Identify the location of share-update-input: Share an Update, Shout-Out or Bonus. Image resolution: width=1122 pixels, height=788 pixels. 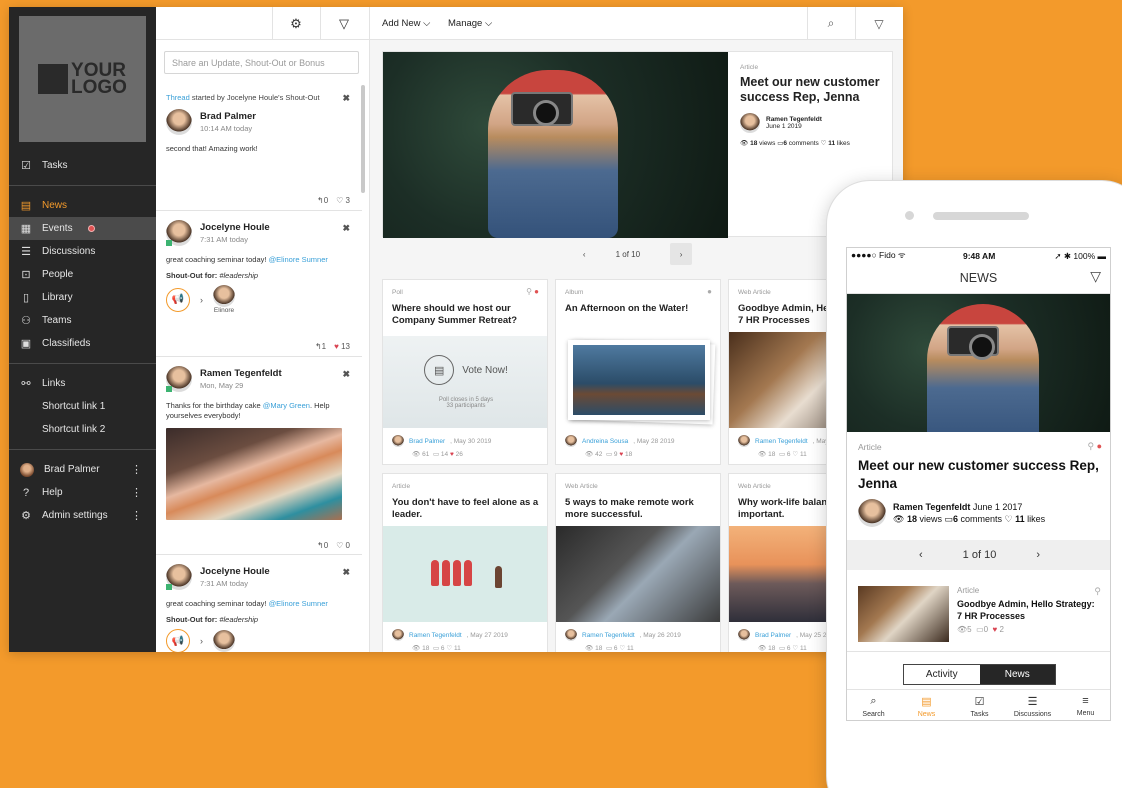
(261, 62).